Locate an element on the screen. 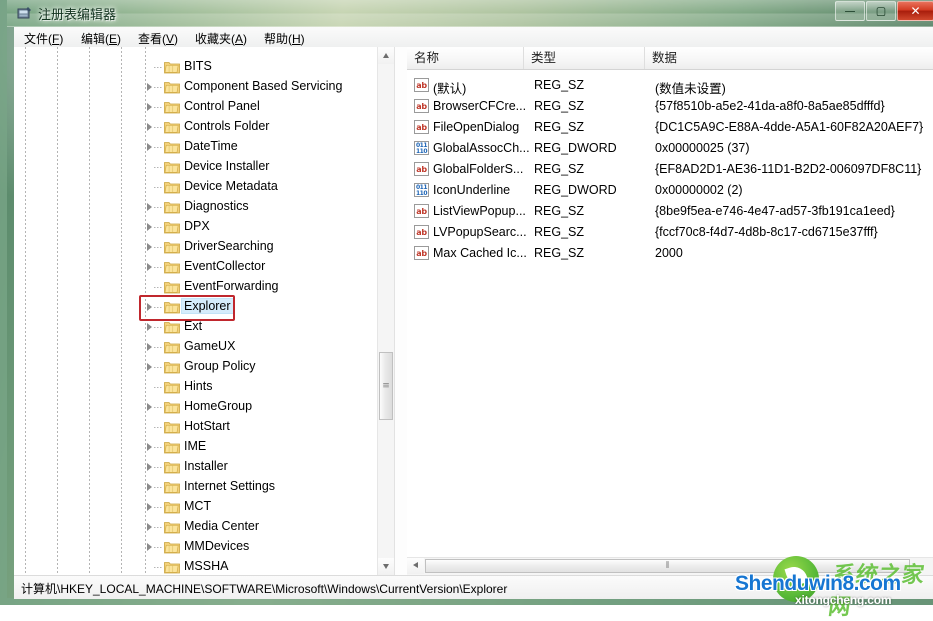 This screenshot has width=933, height=621. tree-item-label: Control Panel is located at coordinates (222, 106).